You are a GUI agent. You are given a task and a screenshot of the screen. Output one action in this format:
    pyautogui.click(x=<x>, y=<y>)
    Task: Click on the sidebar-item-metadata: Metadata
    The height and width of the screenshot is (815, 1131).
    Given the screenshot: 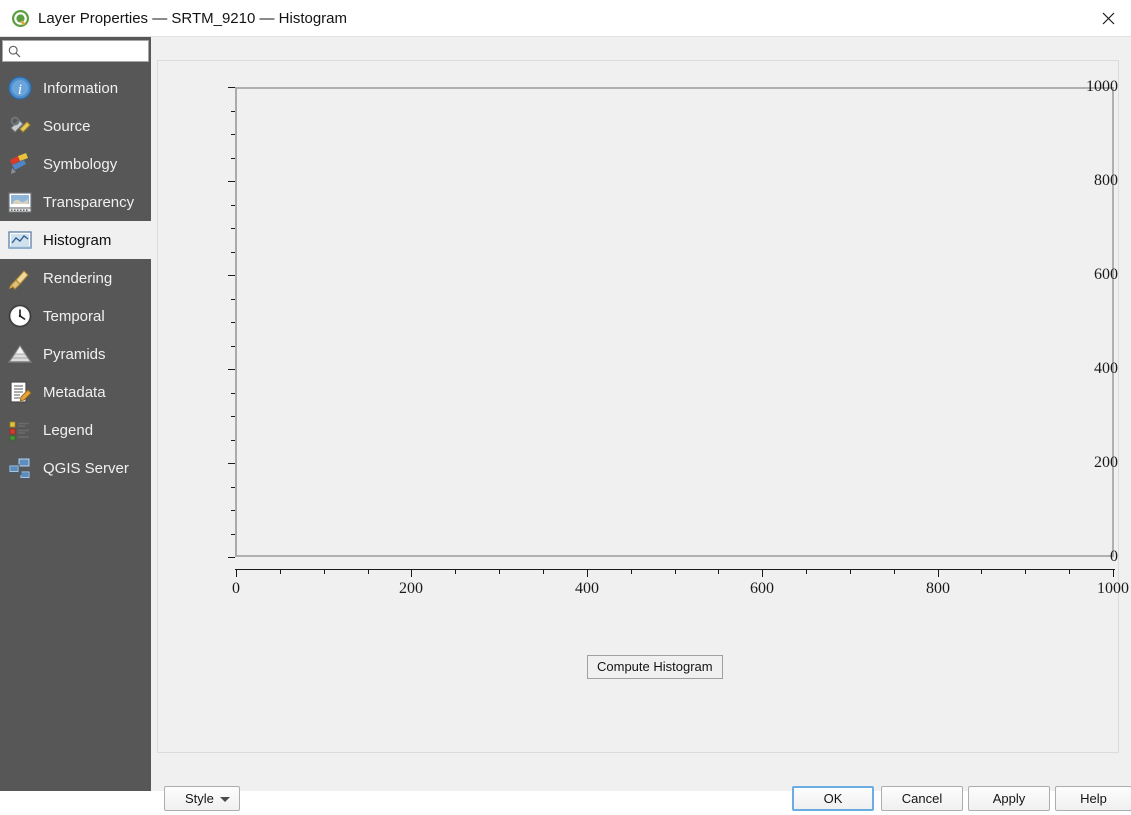 What is the action you would take?
    pyautogui.click(x=75, y=392)
    